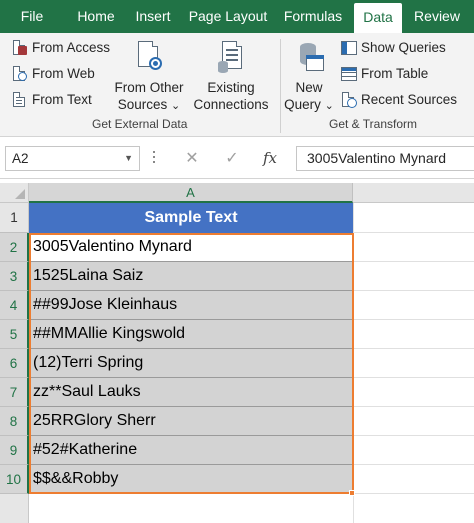 The image size is (474, 523). Describe the element at coordinates (149, 58) in the screenshot. I see `other-sources-icon` at that location.